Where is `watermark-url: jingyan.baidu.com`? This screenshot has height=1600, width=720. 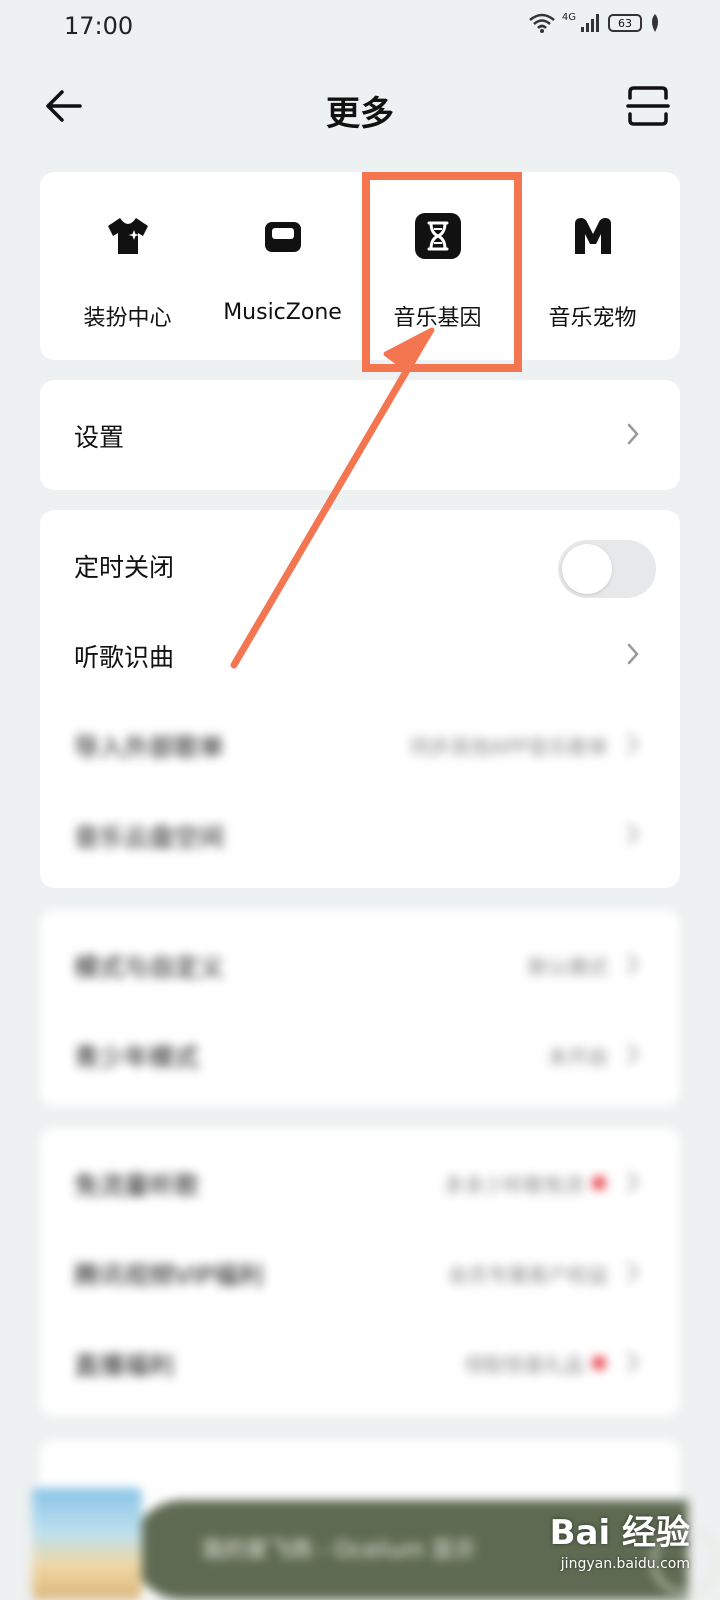 watermark-url: jingyan.baidu.com is located at coordinates (625, 1564).